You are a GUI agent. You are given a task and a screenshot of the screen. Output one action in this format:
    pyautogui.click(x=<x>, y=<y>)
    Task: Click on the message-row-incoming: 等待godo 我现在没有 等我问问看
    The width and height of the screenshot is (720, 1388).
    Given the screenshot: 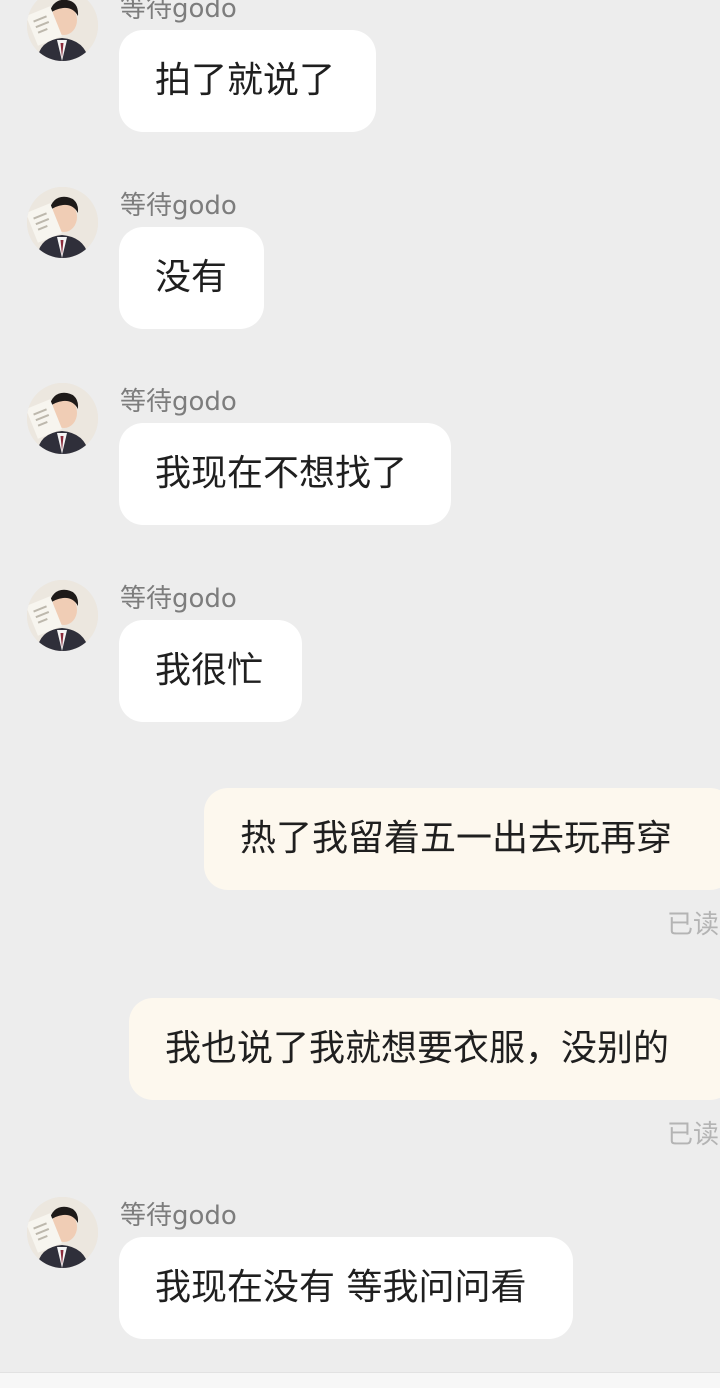 What is the action you would take?
    pyautogui.click(x=360, y=1273)
    